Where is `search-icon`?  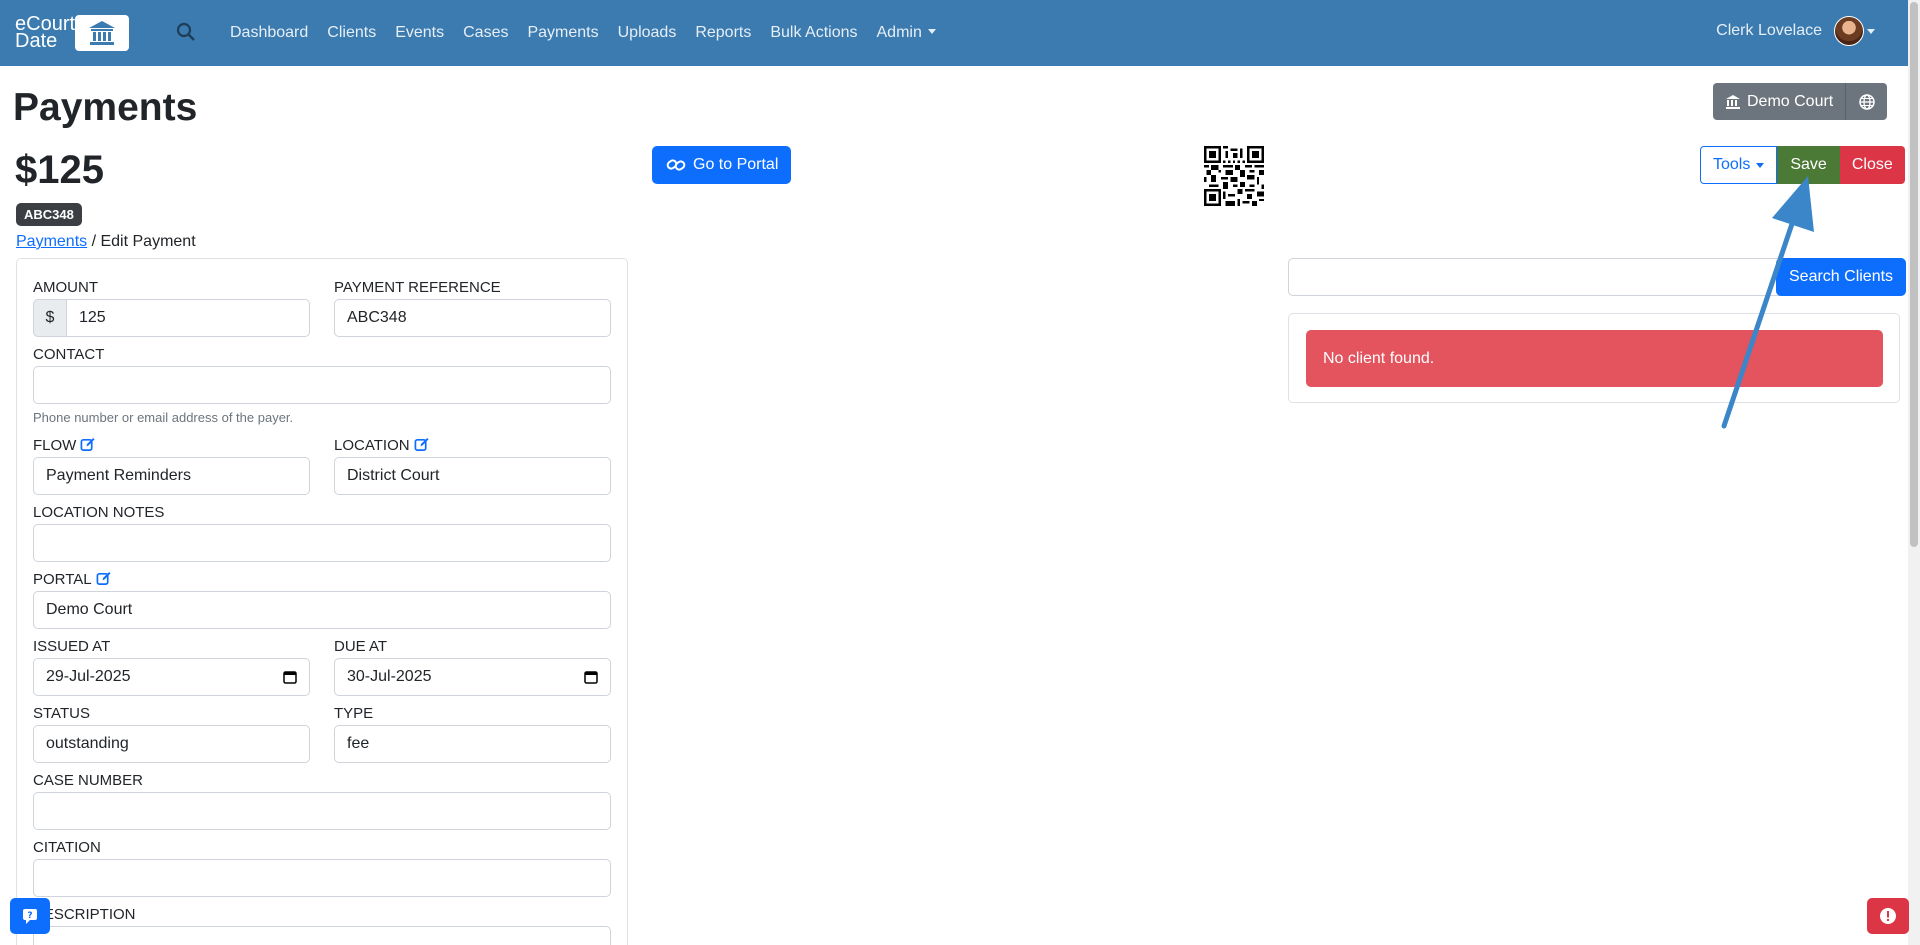 search-icon is located at coordinates (187, 33).